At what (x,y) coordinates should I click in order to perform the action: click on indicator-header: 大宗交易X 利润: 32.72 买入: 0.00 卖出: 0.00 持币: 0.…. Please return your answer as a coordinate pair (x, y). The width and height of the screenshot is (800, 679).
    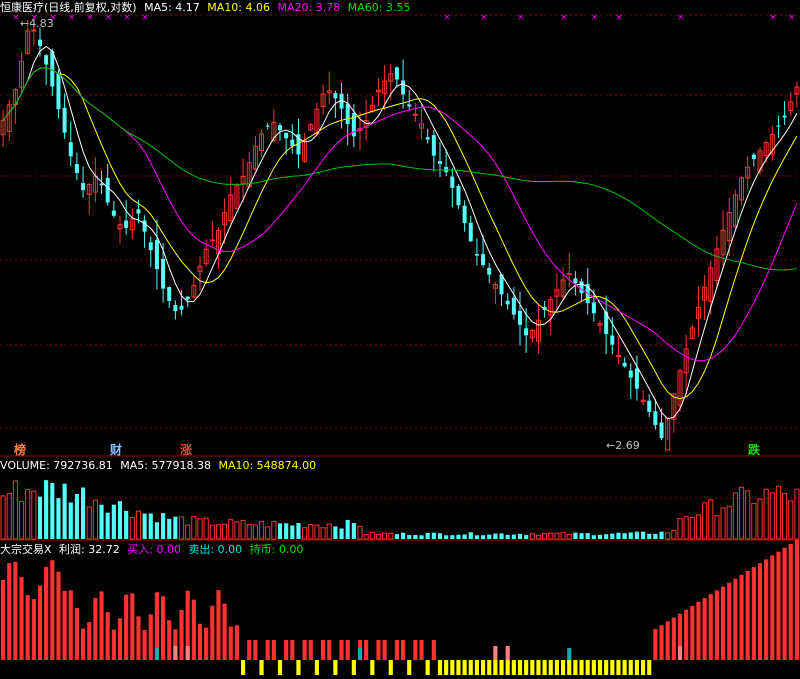
    Looking at the image, I should click on (153, 549).